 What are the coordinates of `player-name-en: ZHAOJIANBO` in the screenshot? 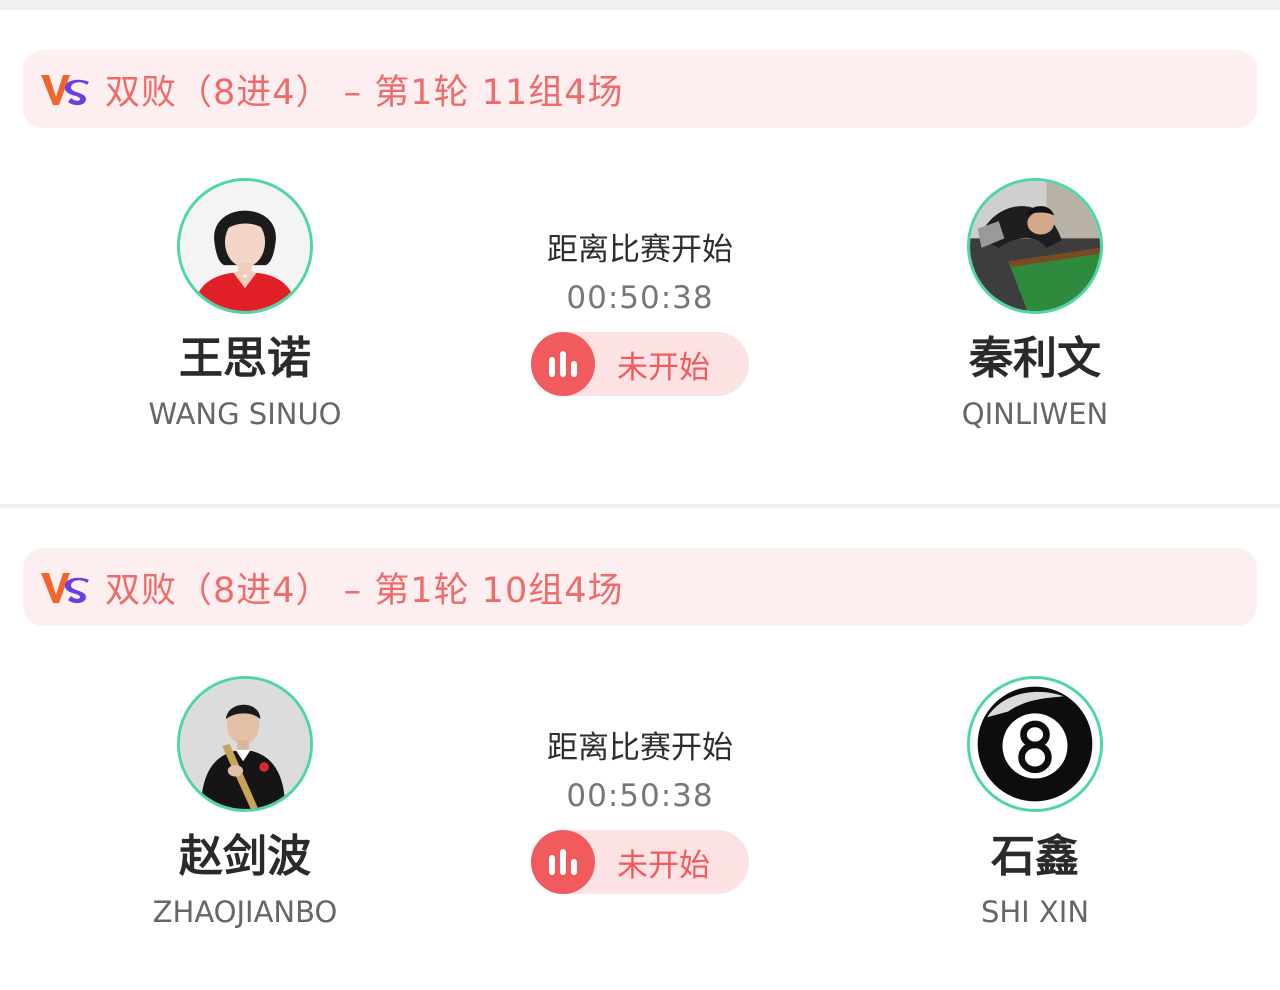 It's located at (245, 912).